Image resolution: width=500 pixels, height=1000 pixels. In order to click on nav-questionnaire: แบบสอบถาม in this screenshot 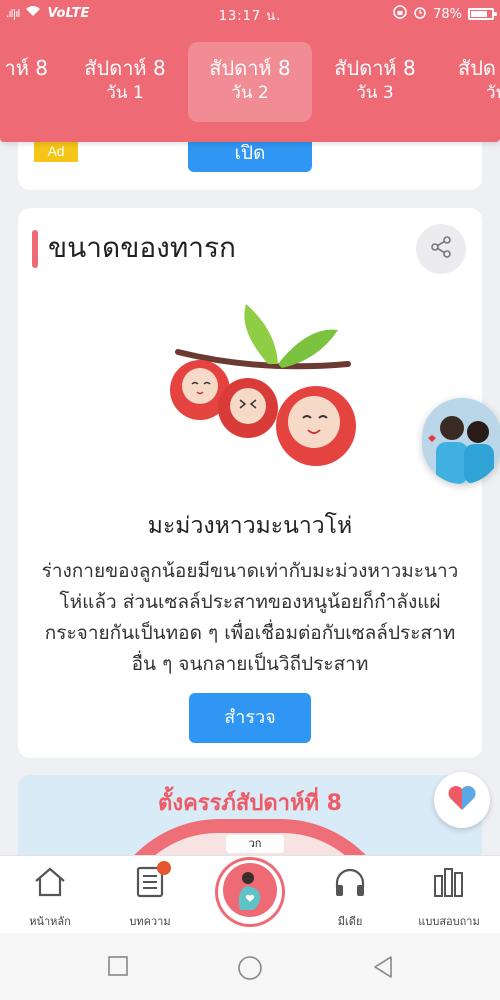, I will do `click(449, 898)`.